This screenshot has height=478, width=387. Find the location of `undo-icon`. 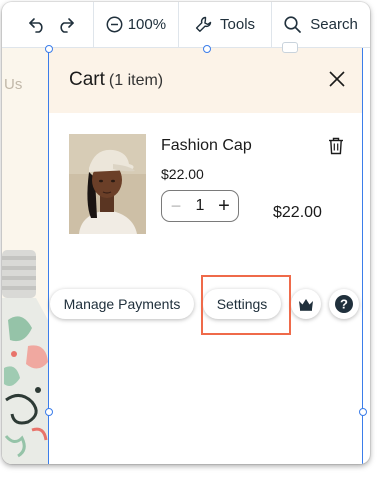

undo-icon is located at coordinates (37, 25).